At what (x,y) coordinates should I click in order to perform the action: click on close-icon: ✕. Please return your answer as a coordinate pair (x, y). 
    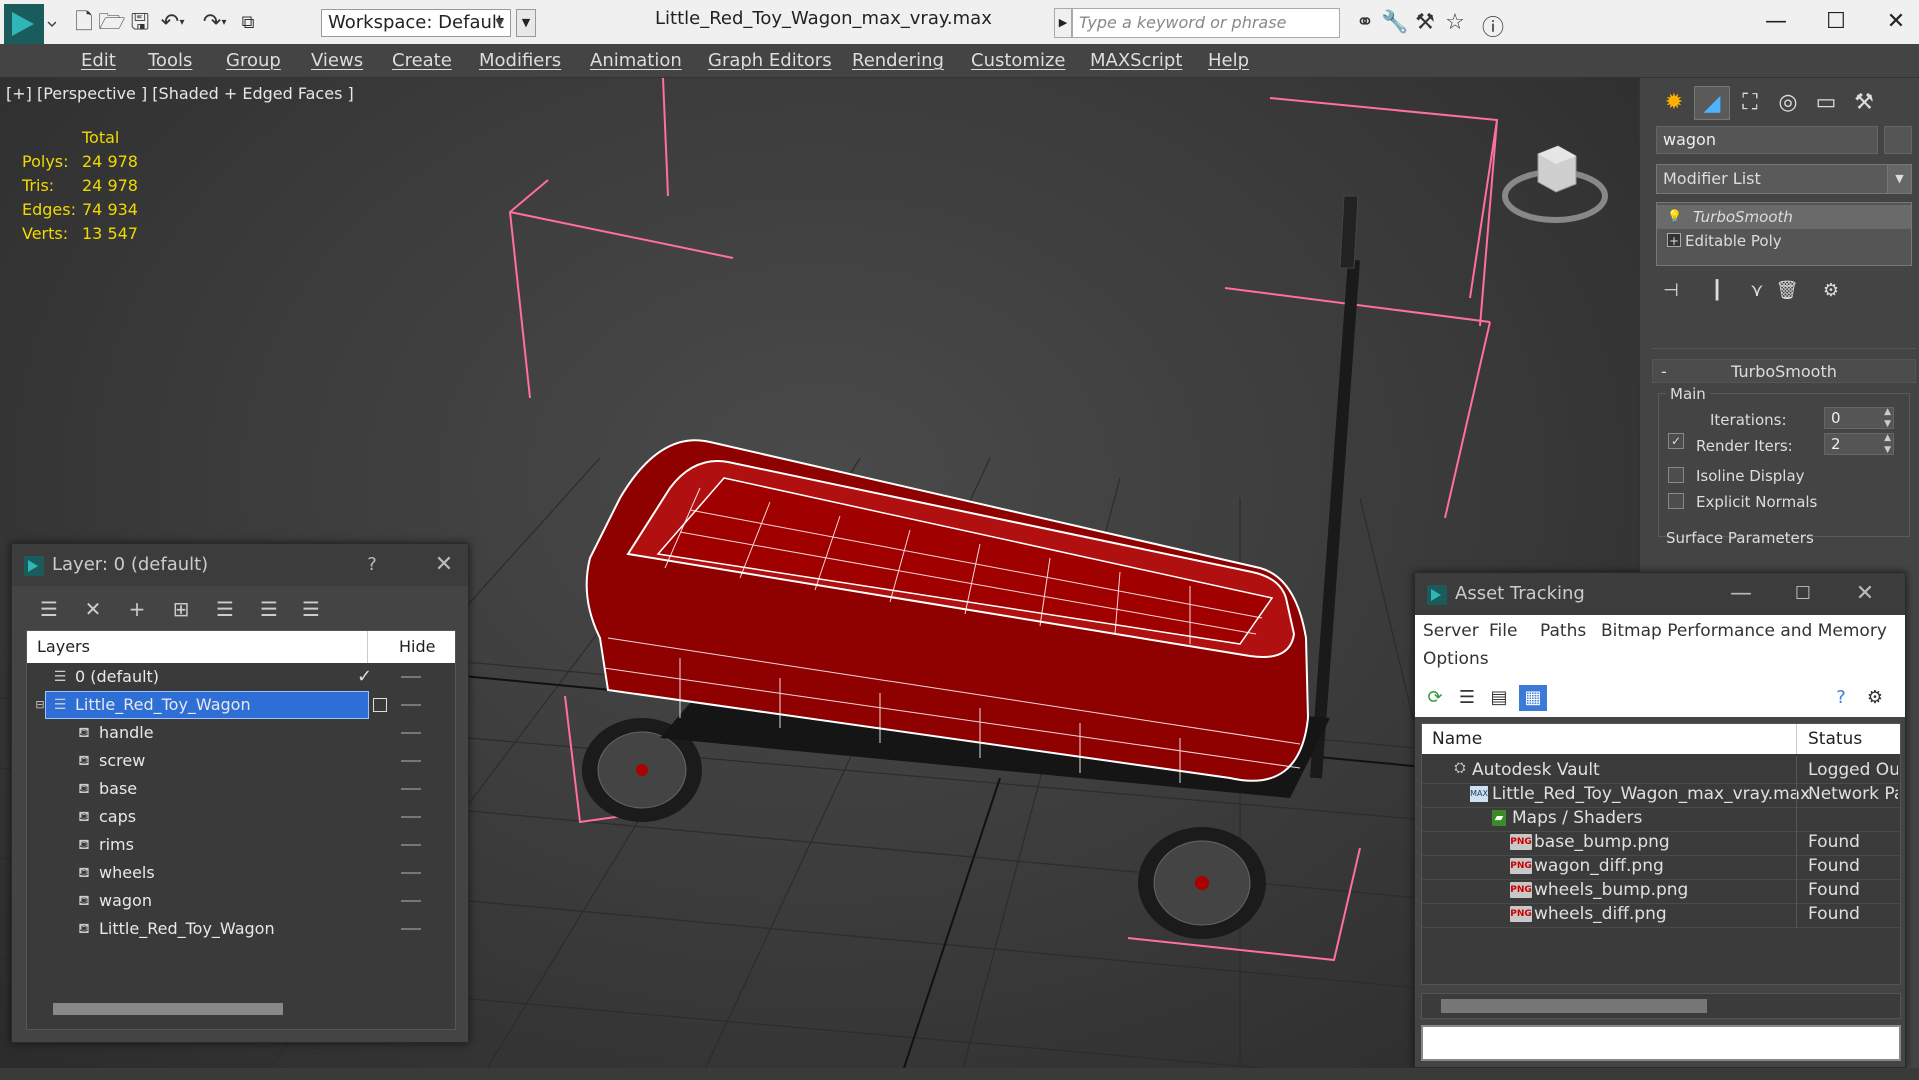
    Looking at the image, I should click on (1865, 594).